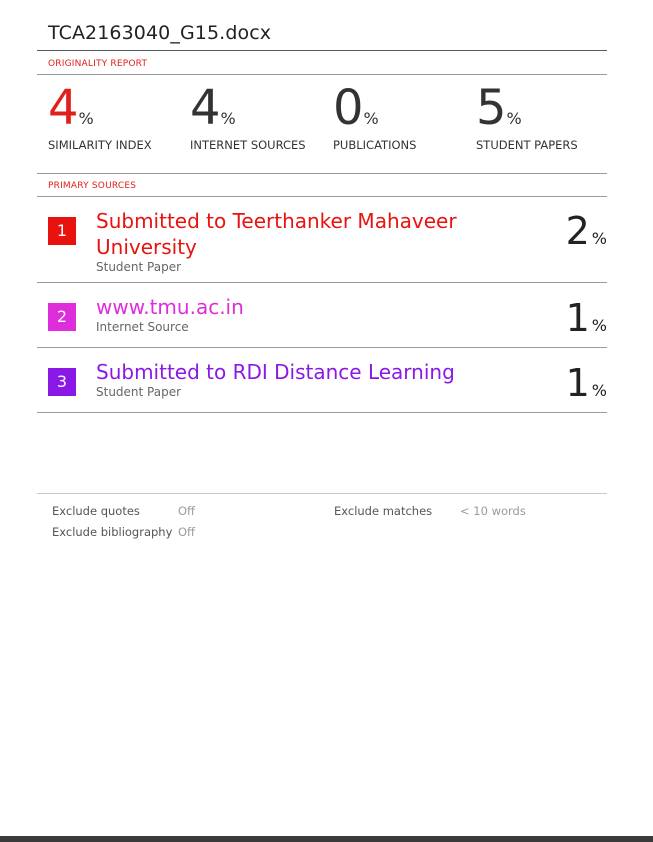 The image size is (653, 842). I want to click on source-row-2: 2 www.tmu.ac.in Internet Source 1%, so click(322, 315).